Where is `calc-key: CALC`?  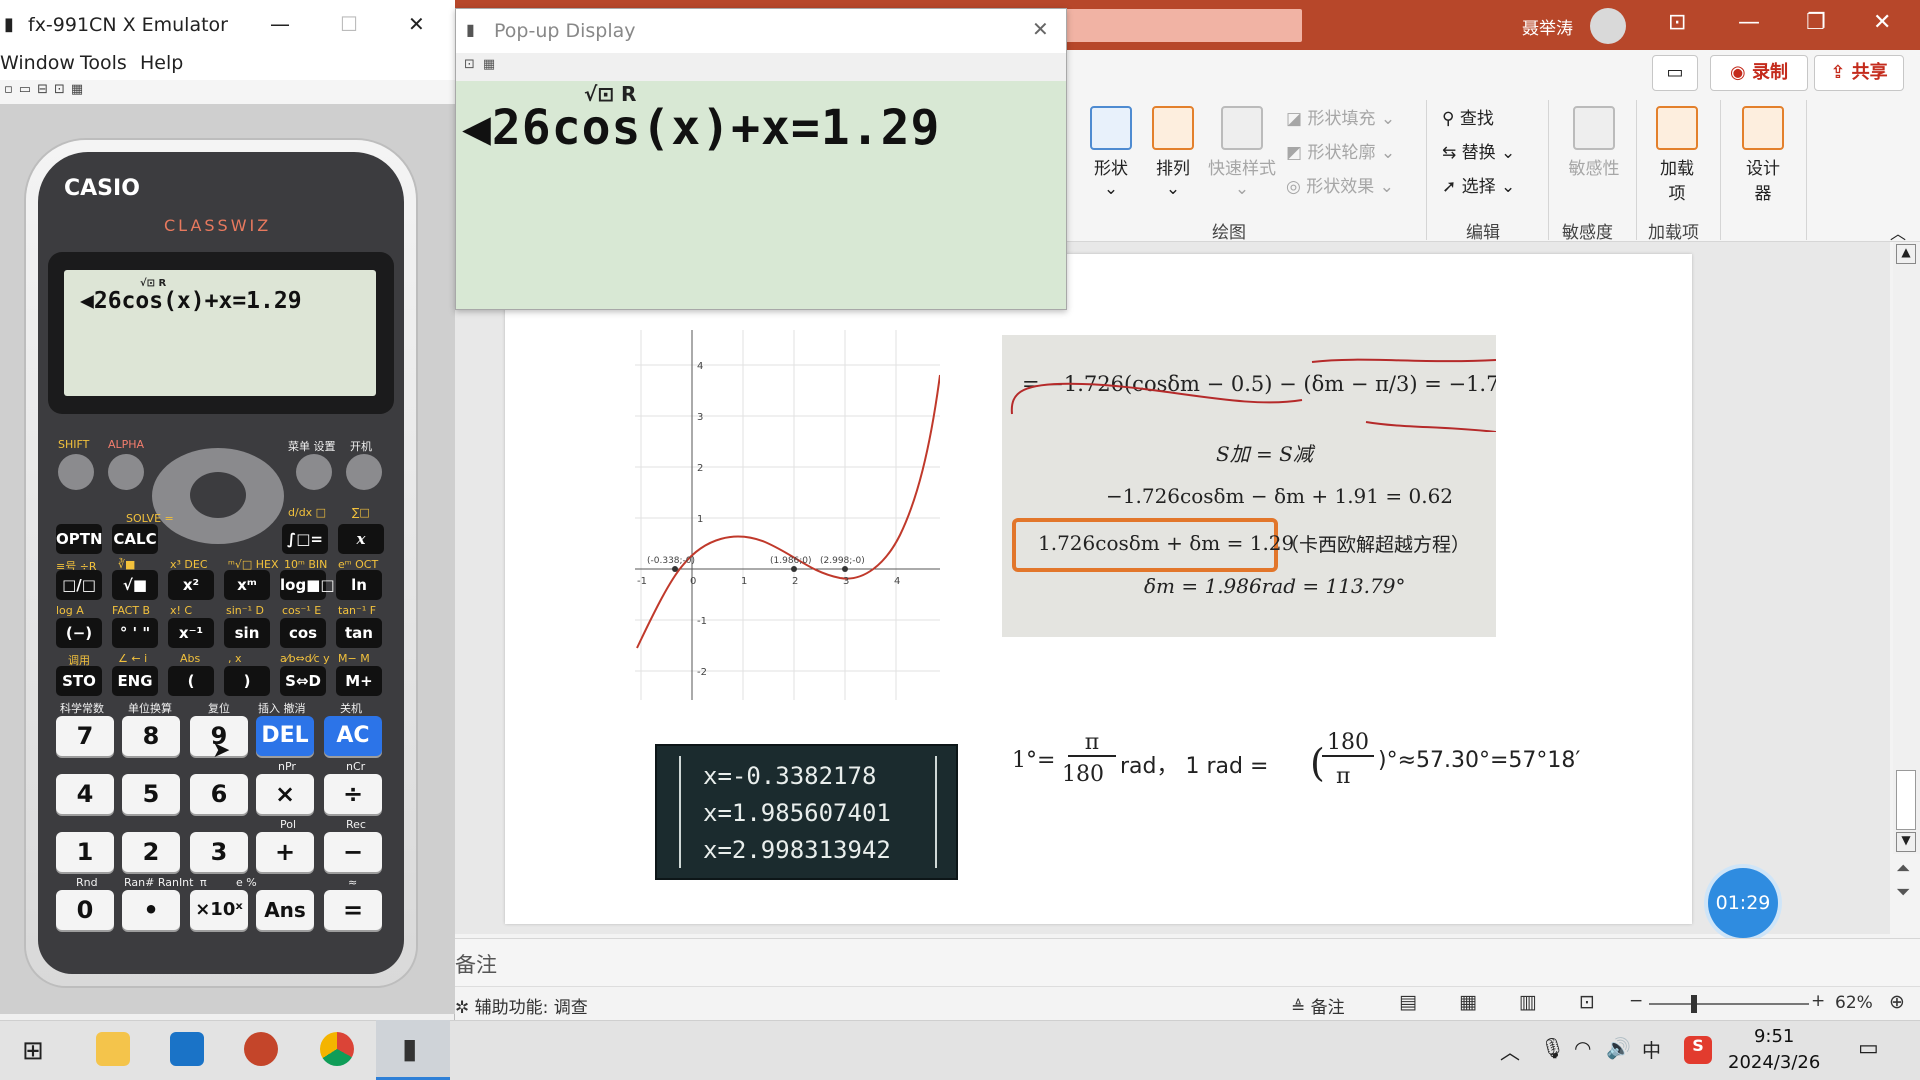 calc-key: CALC is located at coordinates (135, 539).